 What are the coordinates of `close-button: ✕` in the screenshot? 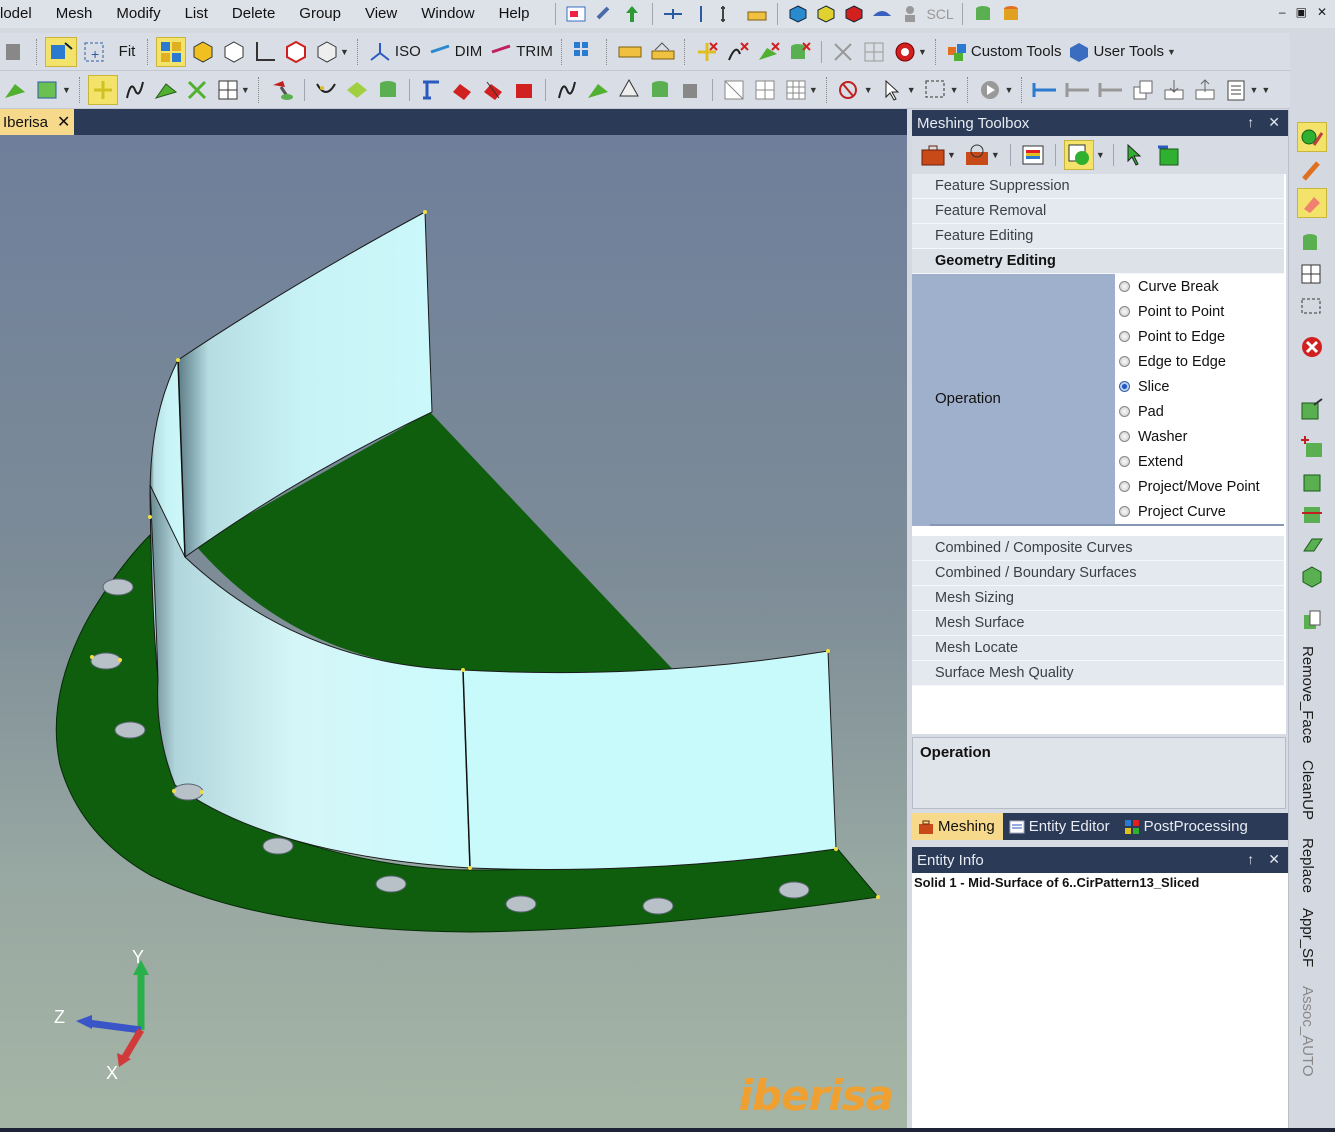 It's located at (1322, 12).